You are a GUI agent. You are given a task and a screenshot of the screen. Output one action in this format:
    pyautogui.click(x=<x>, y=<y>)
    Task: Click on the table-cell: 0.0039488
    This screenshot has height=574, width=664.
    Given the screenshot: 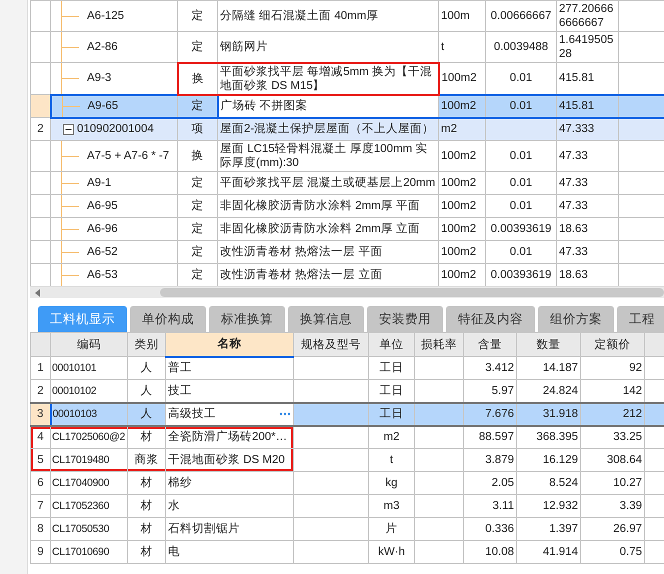 What is the action you would take?
    pyautogui.click(x=521, y=47)
    